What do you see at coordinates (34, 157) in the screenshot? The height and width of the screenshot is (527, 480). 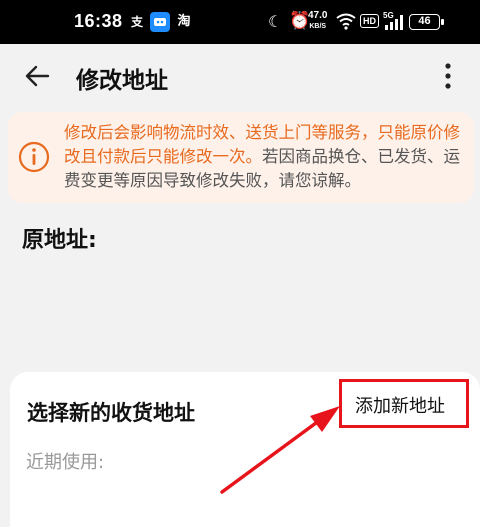 I see `info-icon` at bounding box center [34, 157].